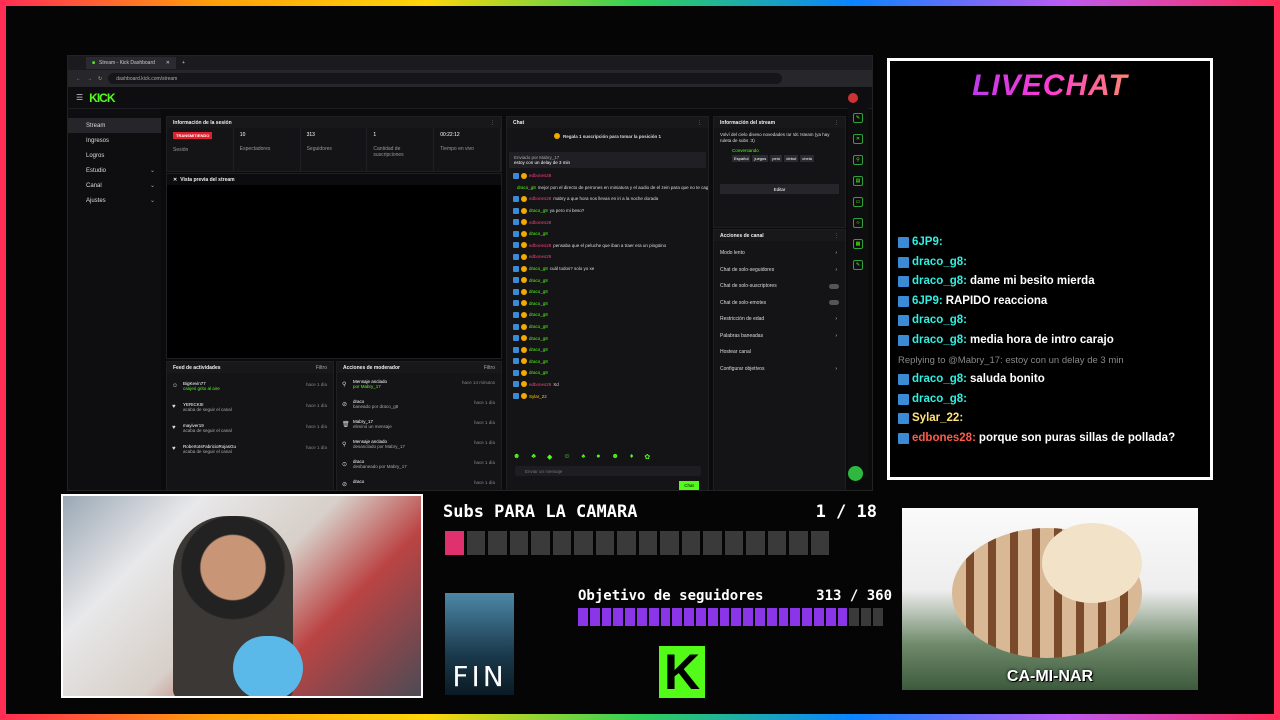 The width and height of the screenshot is (1280, 720). I want to click on heart-icon: ♥, so click(174, 428).